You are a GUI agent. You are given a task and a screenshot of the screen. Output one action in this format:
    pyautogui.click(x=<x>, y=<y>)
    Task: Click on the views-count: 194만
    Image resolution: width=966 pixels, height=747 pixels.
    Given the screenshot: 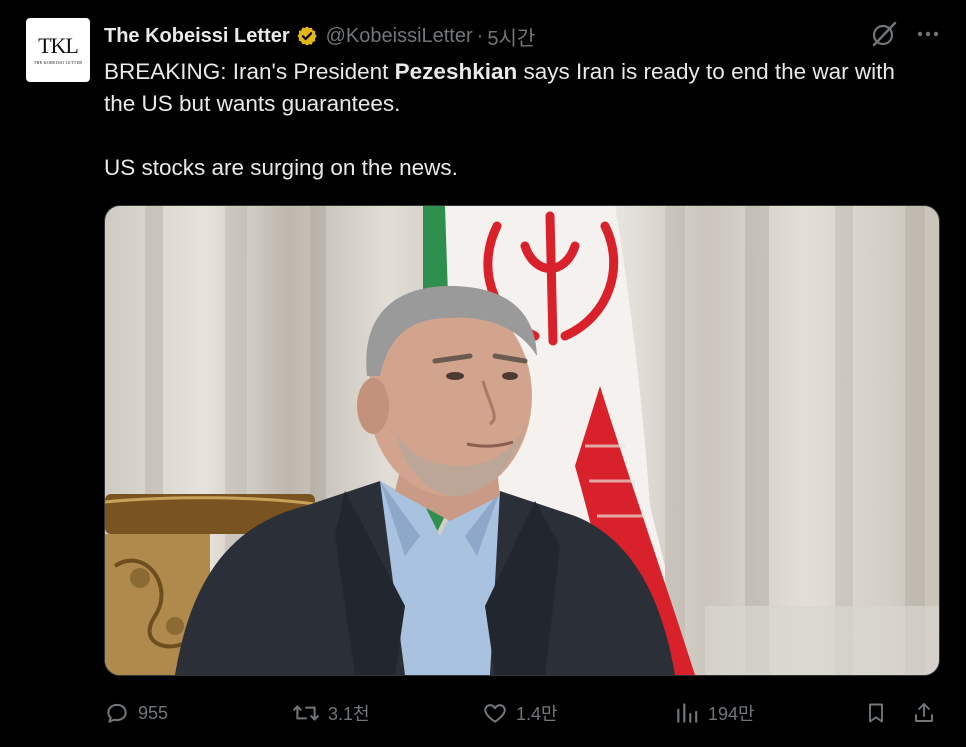 What is the action you would take?
    pyautogui.click(x=731, y=714)
    